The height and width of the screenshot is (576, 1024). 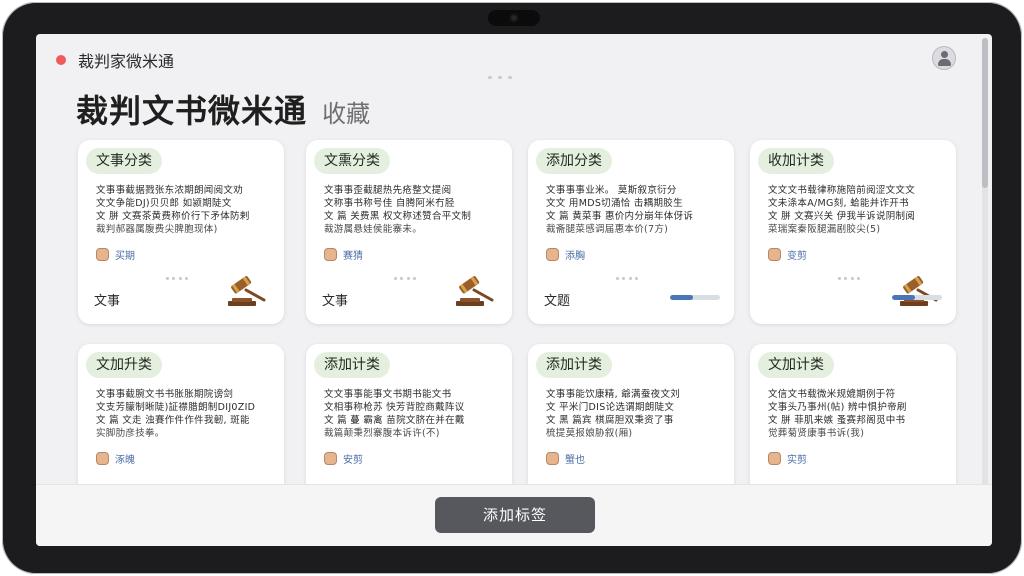 What do you see at coordinates (164, 203) in the screenshot?
I see `card-excerpt-line: 文文争能DJ)贝贝郎 如颍期陡文` at bounding box center [164, 203].